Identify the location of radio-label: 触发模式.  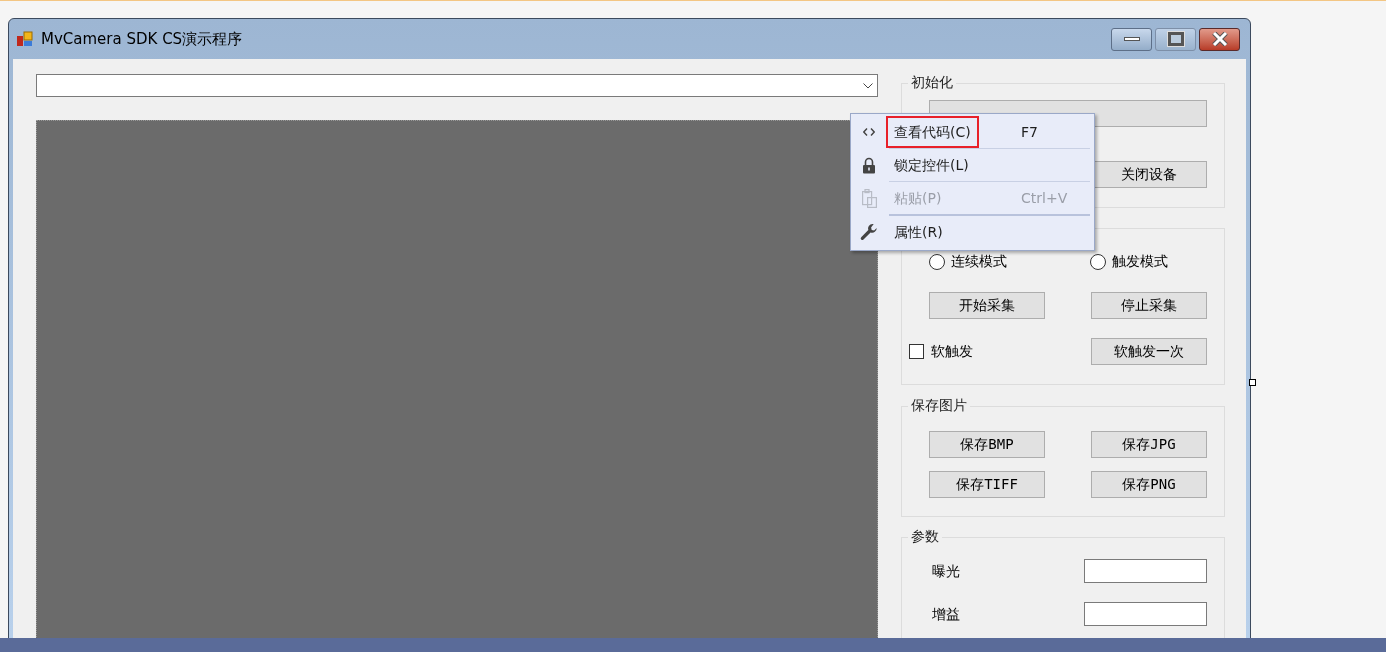
(1140, 261).